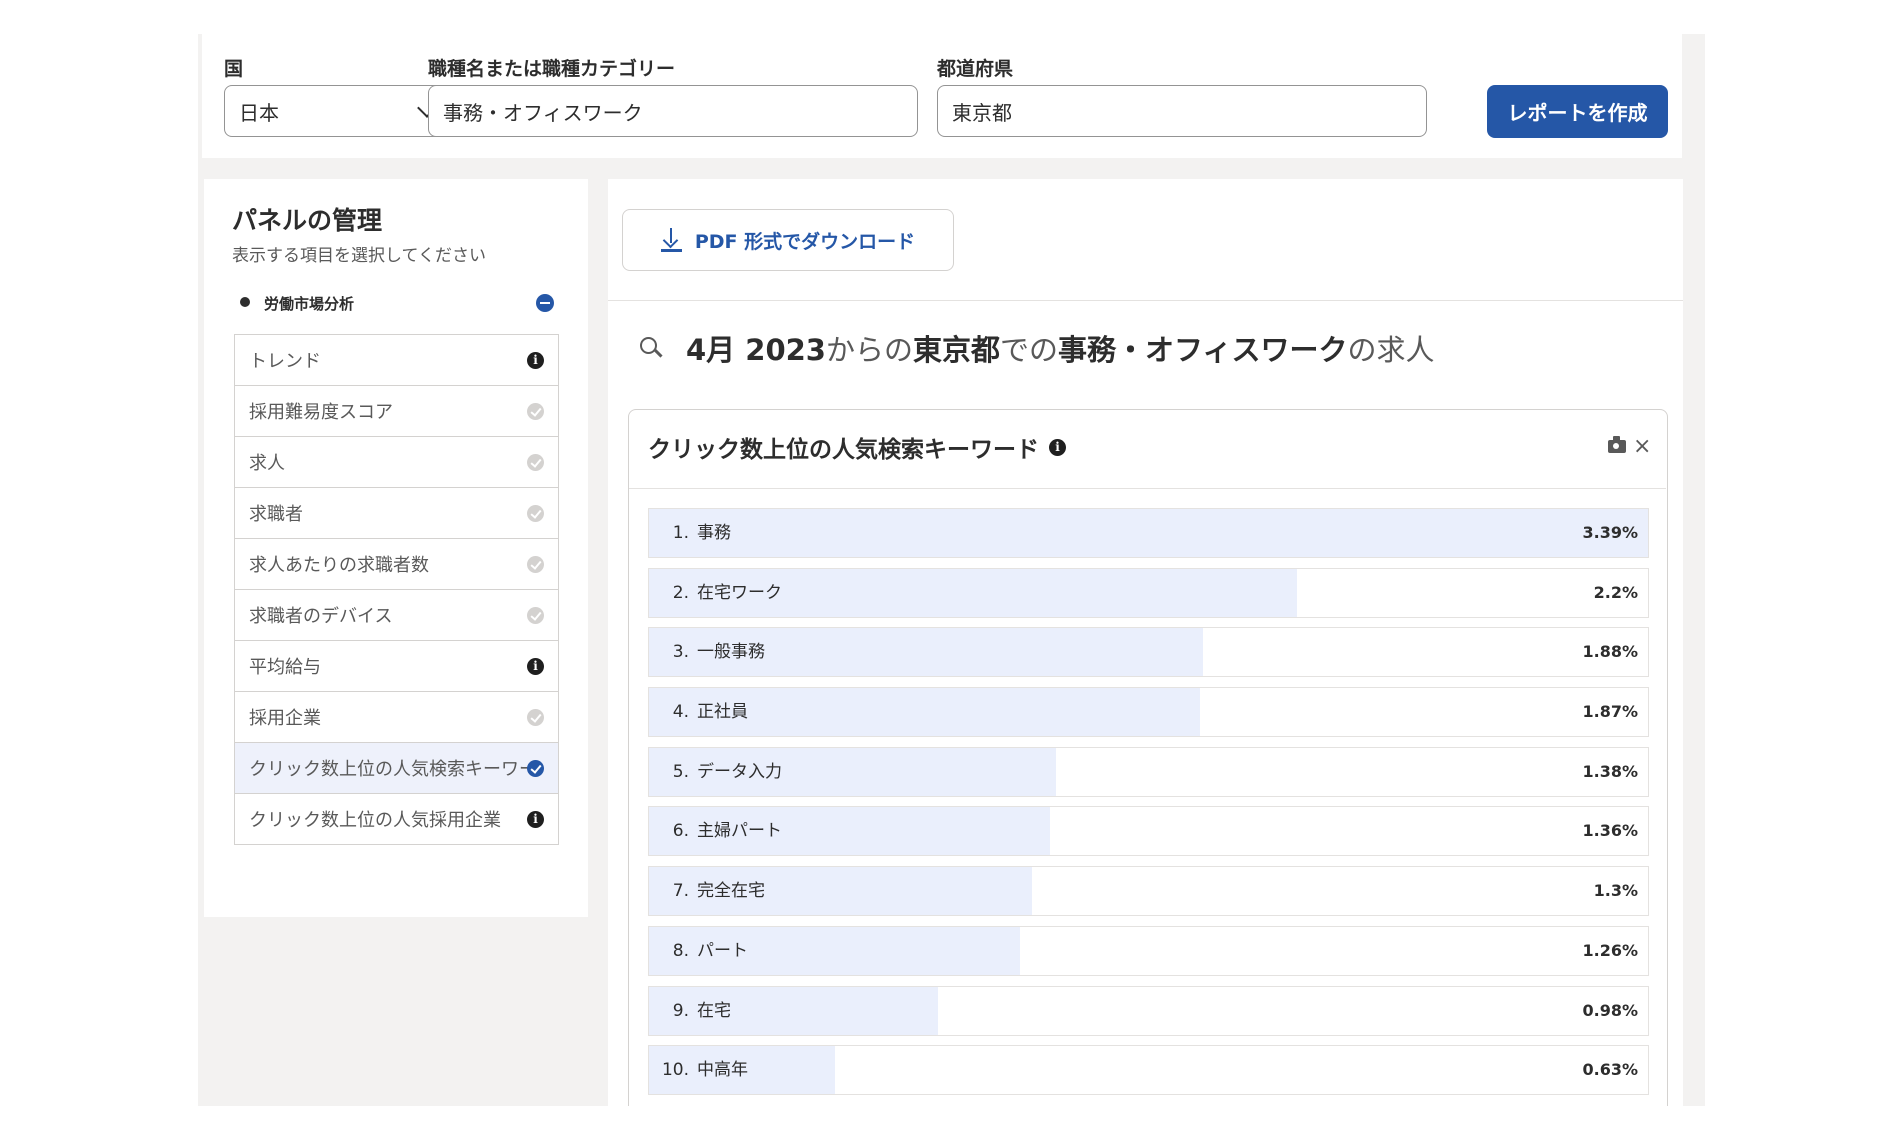  I want to click on country-select: 日本, so click(336, 111).